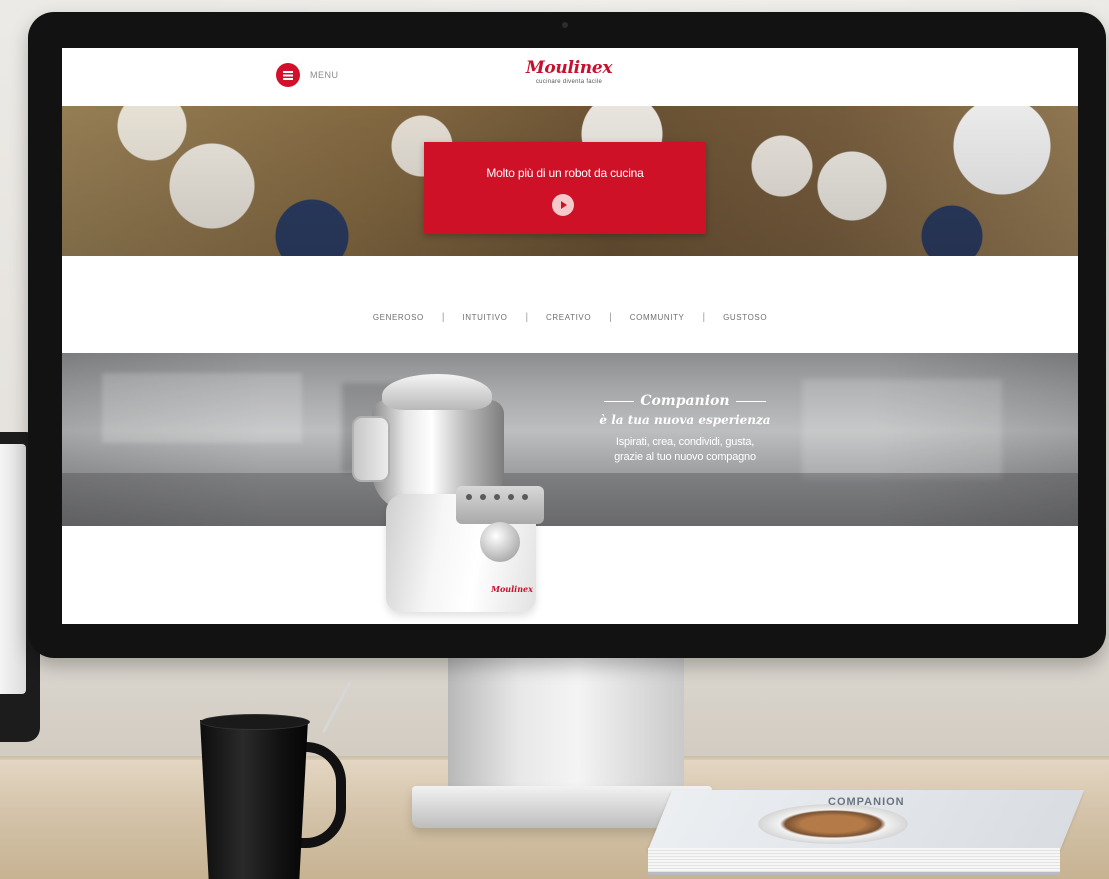 This screenshot has height=879, width=1109. What do you see at coordinates (685, 401) in the screenshot?
I see `promo-title: Companion` at bounding box center [685, 401].